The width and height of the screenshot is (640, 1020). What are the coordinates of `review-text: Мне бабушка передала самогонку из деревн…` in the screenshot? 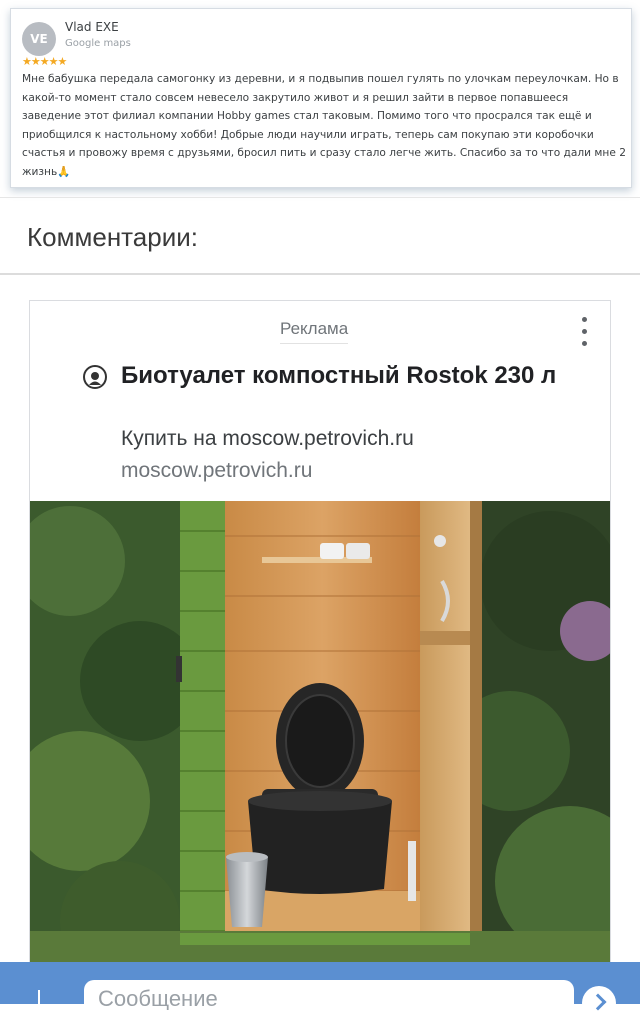 It's located at (324, 125).